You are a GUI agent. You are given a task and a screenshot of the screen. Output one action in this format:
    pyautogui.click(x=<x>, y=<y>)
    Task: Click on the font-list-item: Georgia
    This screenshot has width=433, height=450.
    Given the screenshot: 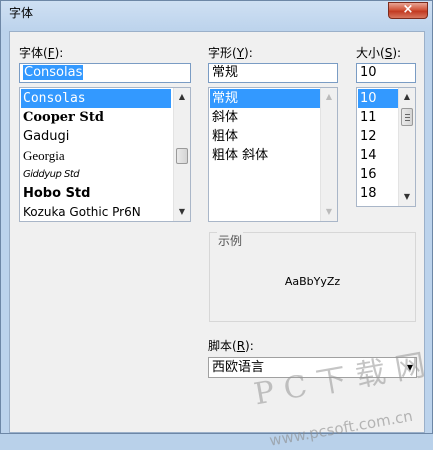 What is the action you would take?
    pyautogui.click(x=96, y=155)
    